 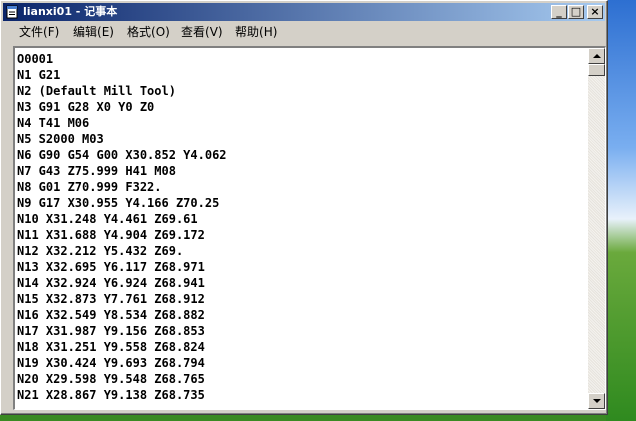 I want to click on menu-view: 查看(V), so click(x=202, y=32).